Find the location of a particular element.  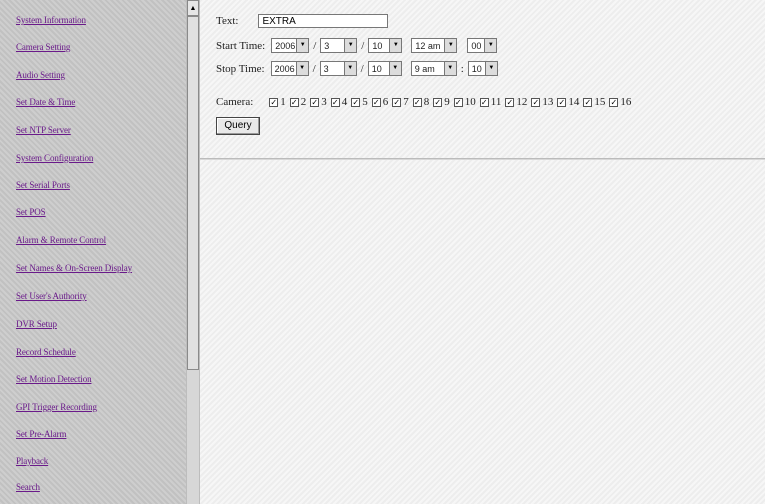

camera-checkbox-item: ✓ 2 is located at coordinates (297, 102).